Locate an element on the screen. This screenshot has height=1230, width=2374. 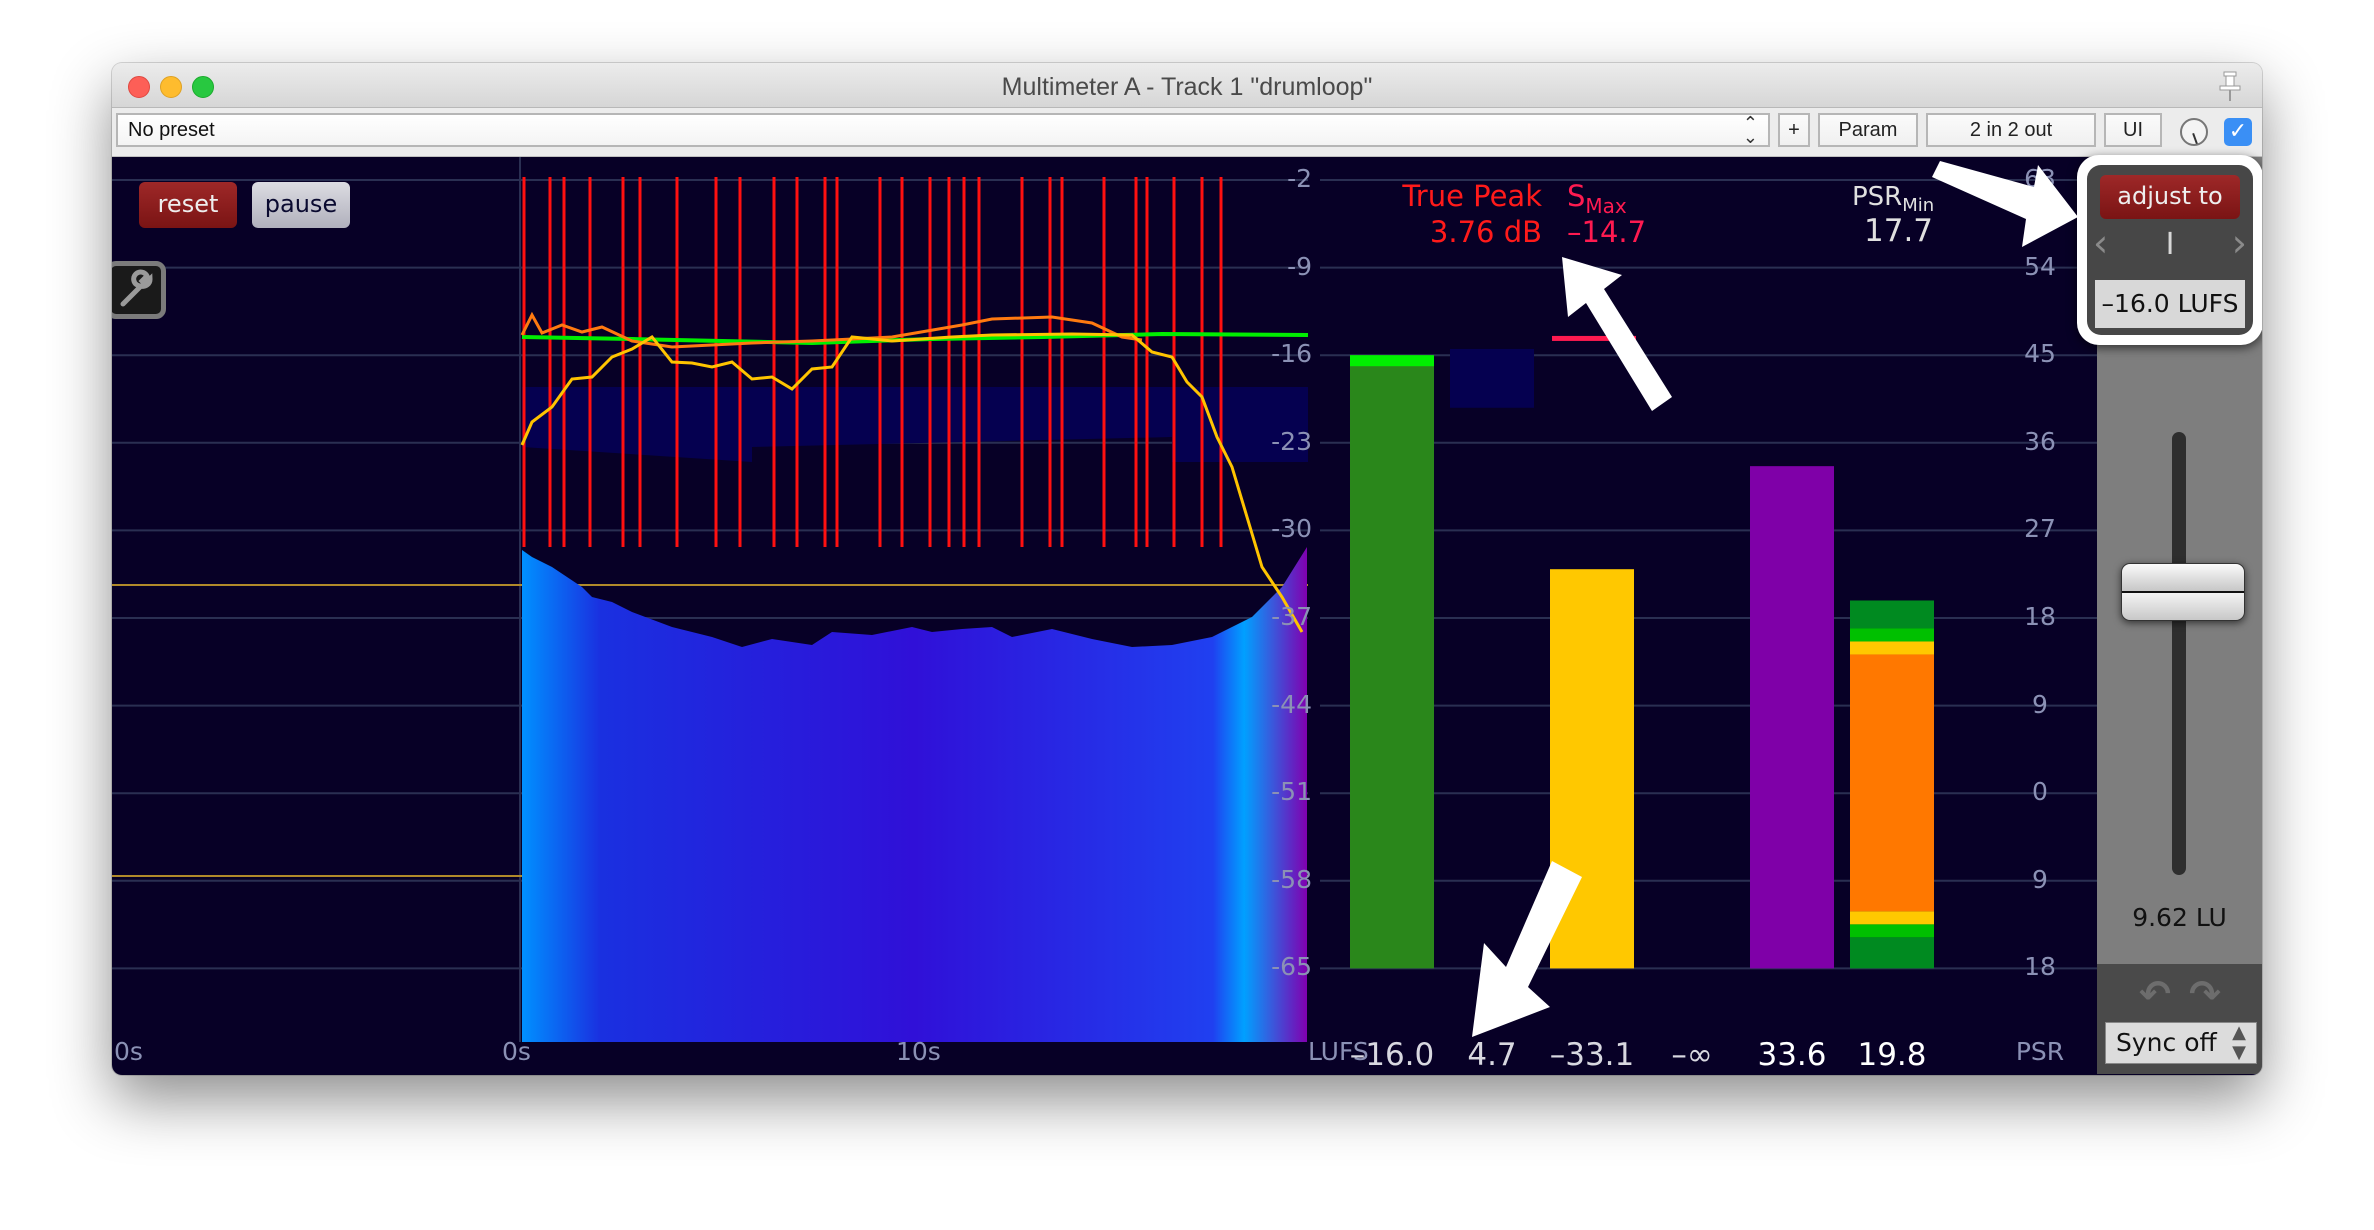
y-tick-label: -58 is located at coordinates (1291, 879).